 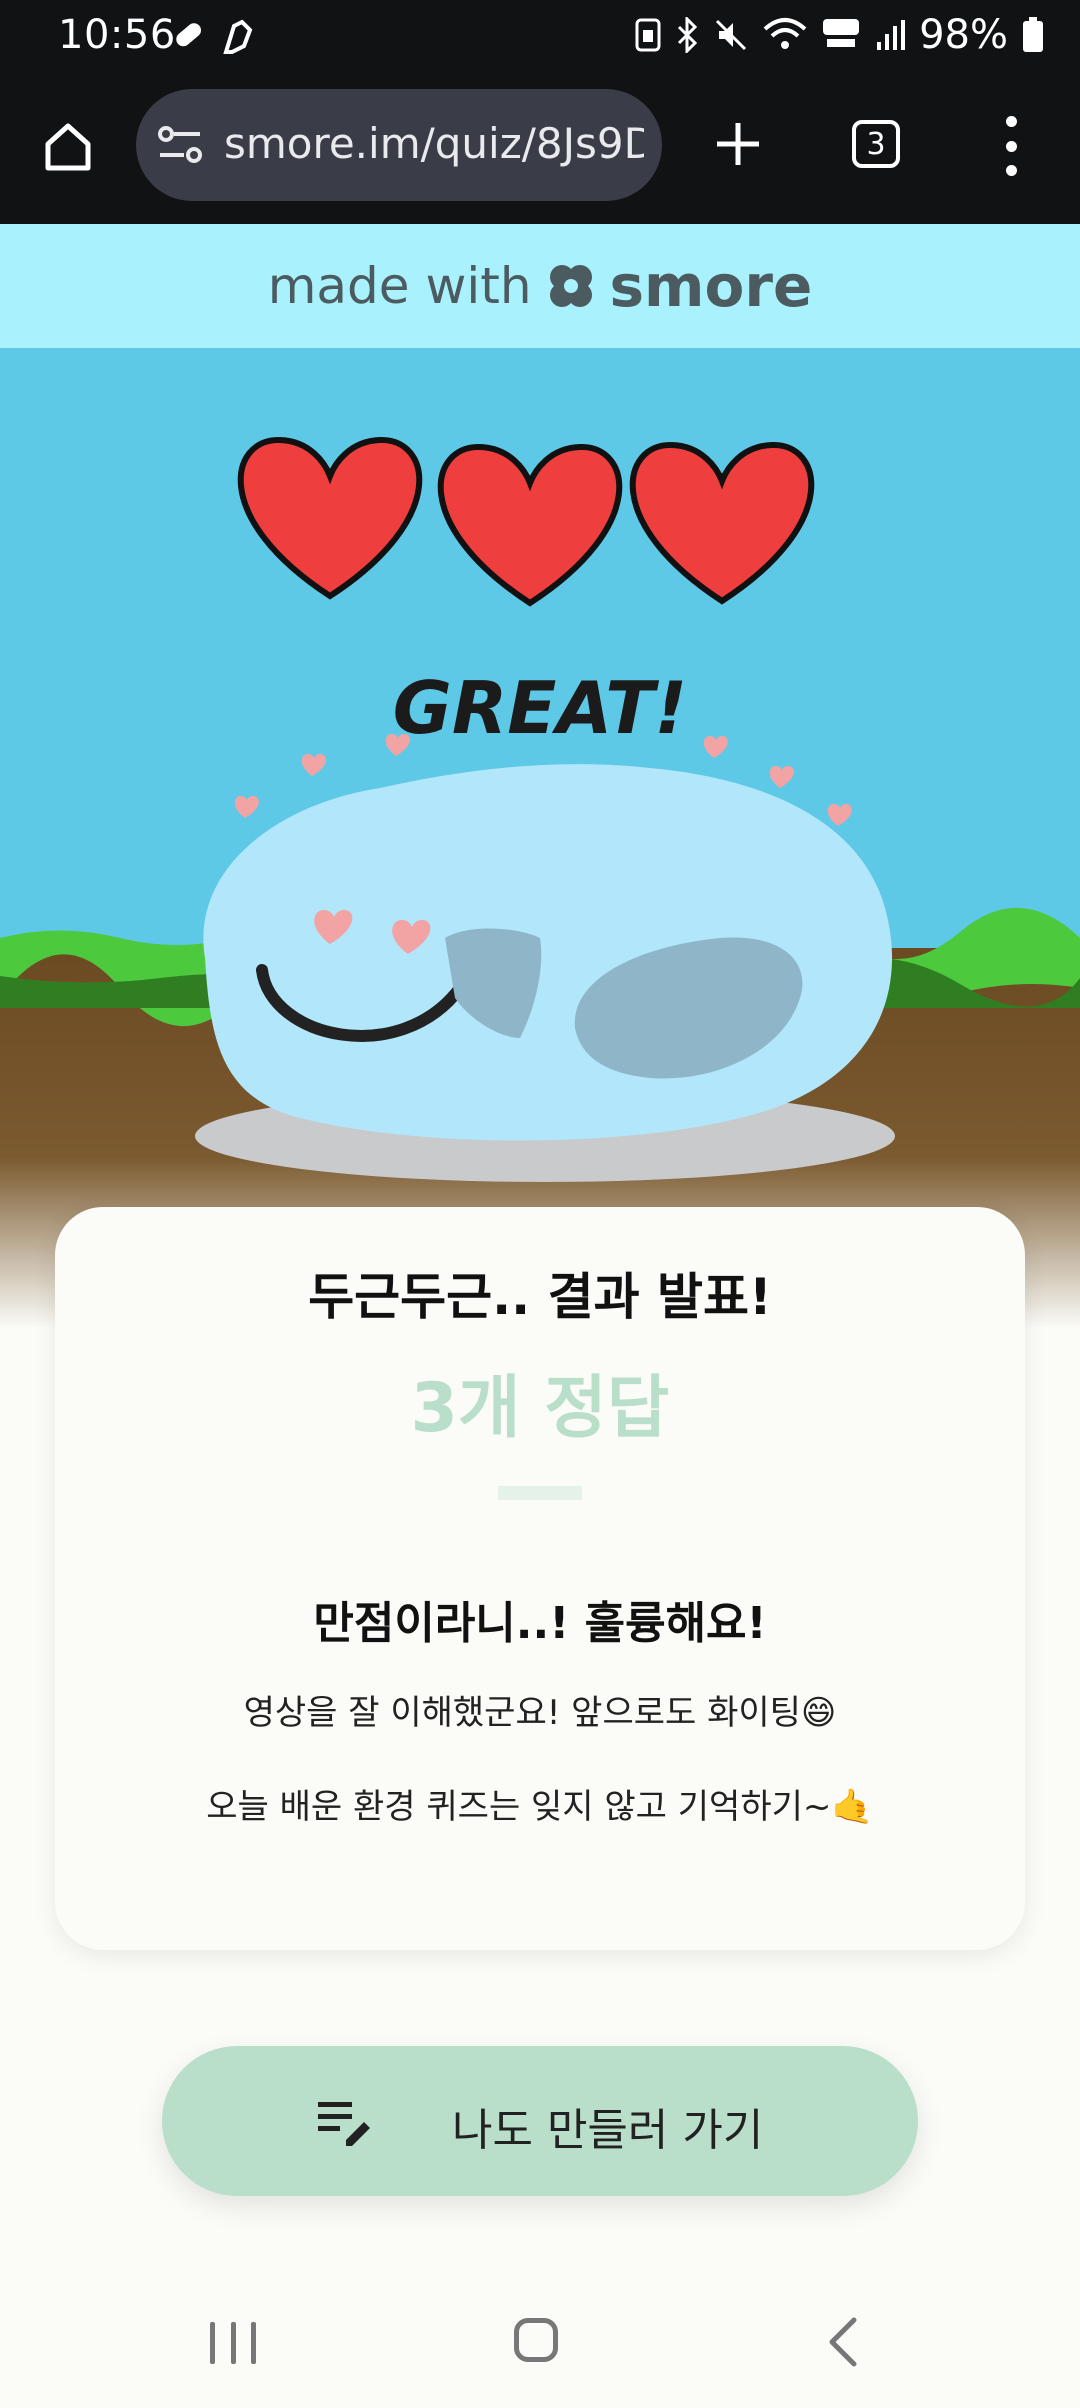 I want to click on edit-list-icon, so click(x=344, y=2124).